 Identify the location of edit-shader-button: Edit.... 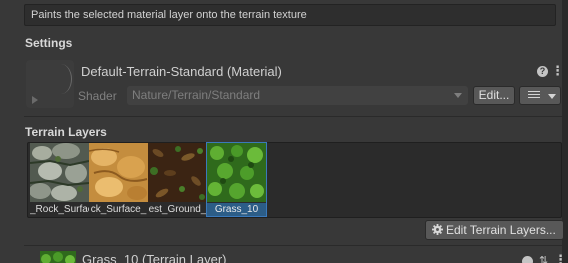
(494, 95).